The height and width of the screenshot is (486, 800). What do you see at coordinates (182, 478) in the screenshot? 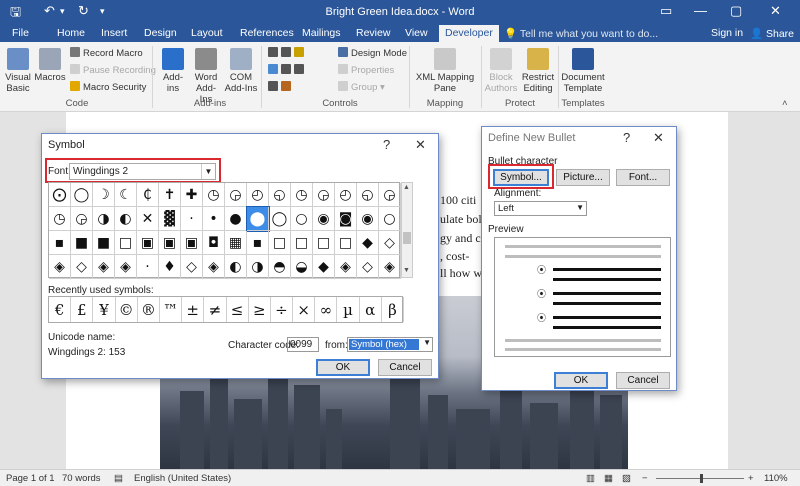
I see `language: English (United States)` at bounding box center [182, 478].